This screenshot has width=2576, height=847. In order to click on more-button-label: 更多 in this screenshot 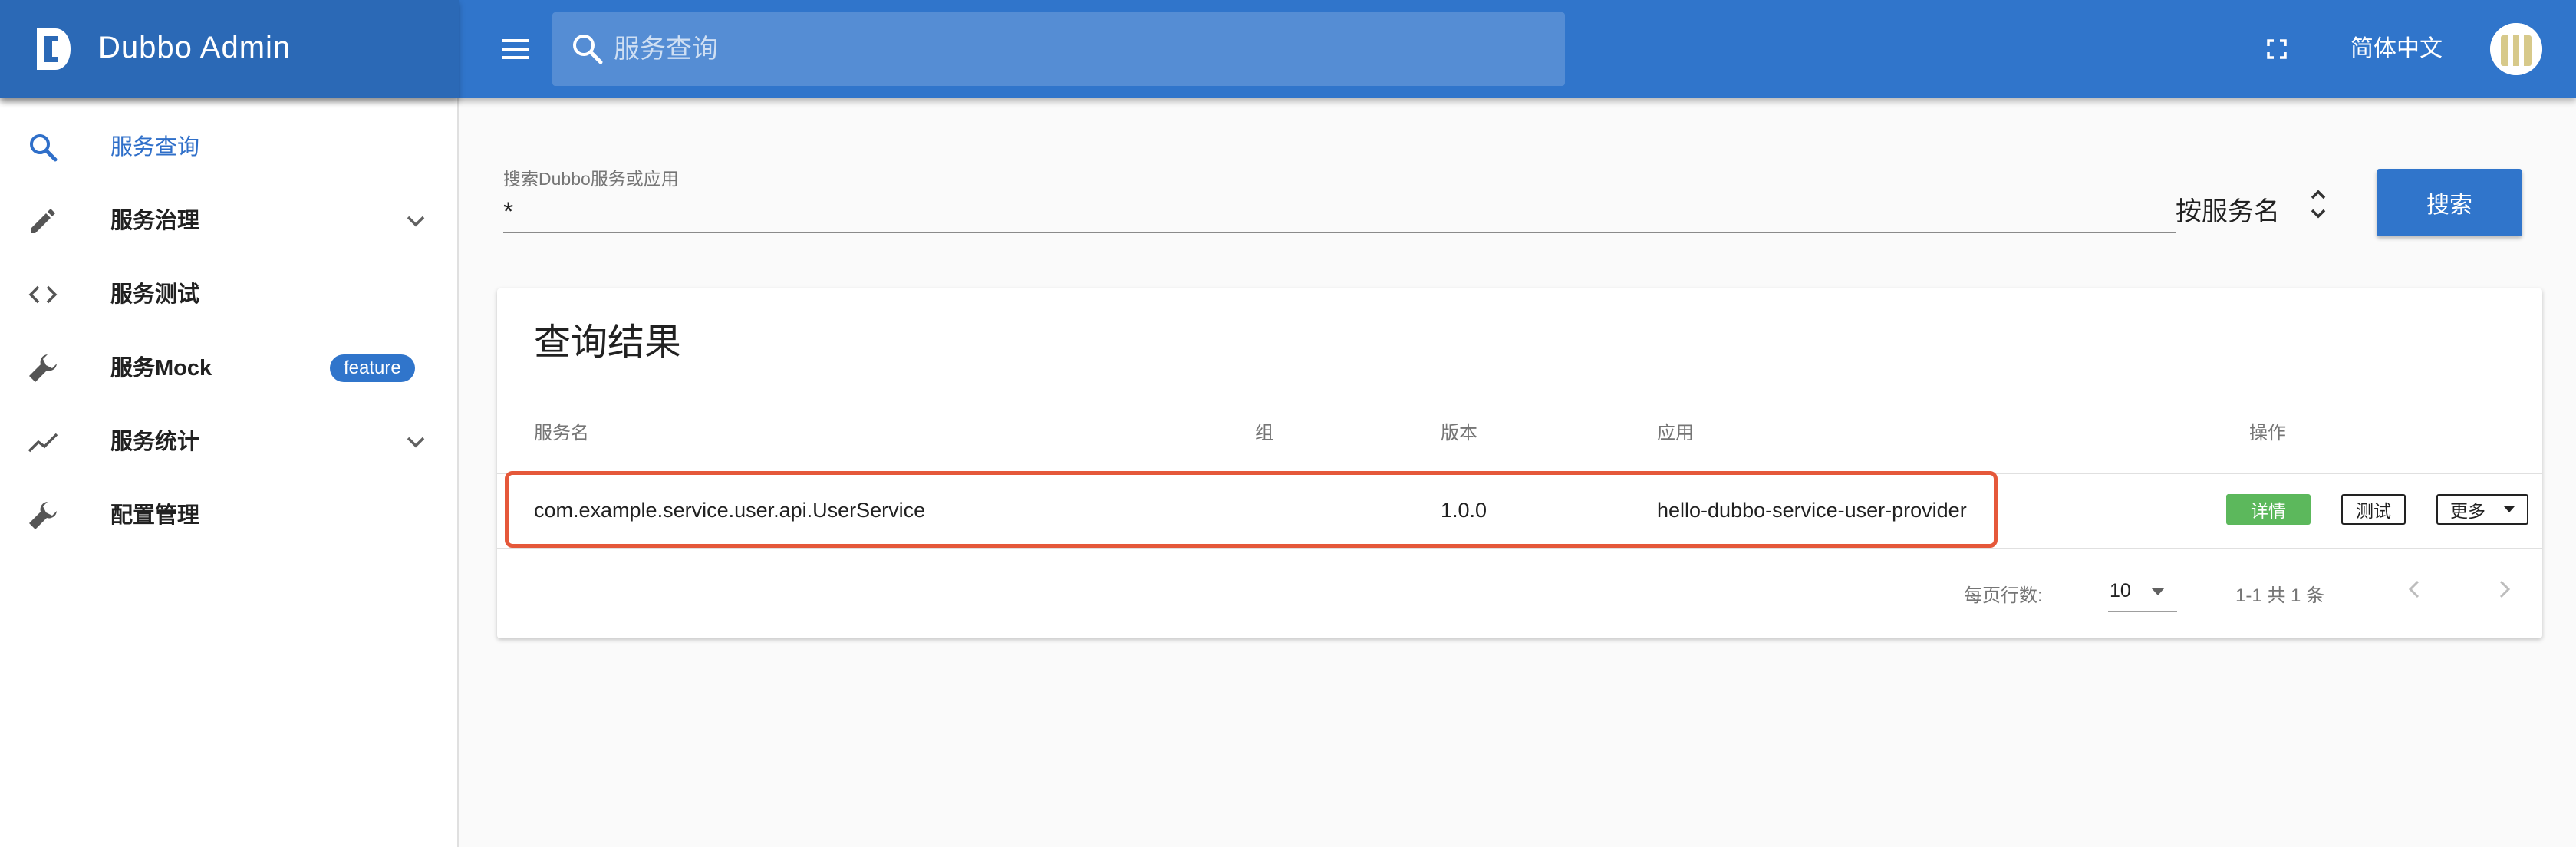, I will do `click(2467, 511)`.